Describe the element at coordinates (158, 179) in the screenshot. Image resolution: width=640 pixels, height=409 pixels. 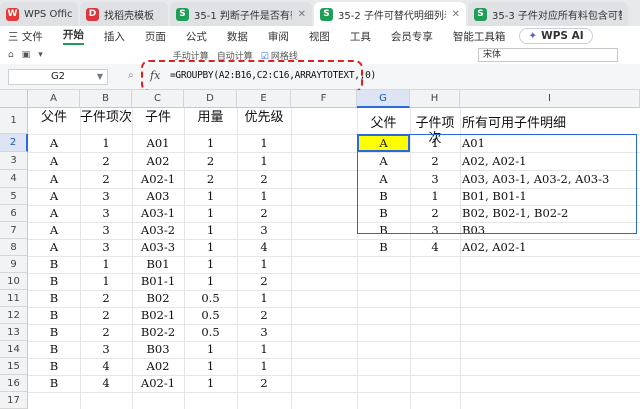
I see `cell-component: A02-1` at that location.